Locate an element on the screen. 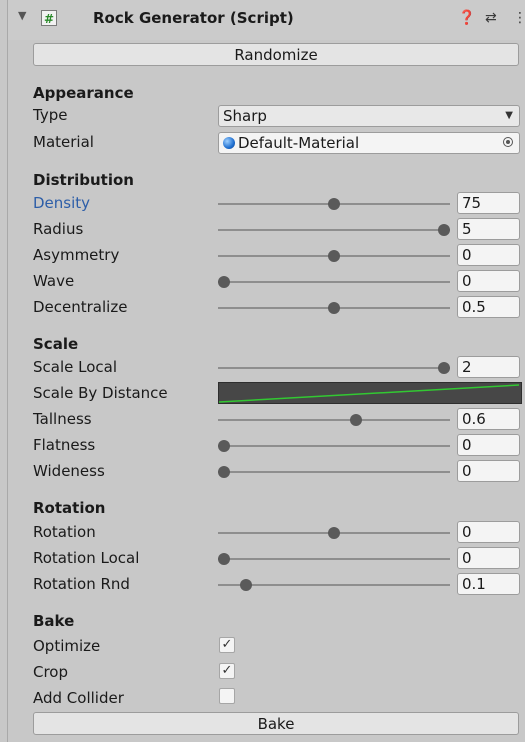 This screenshot has height=742, width=525. type-dropdown: Sharp ▼ is located at coordinates (369, 116).